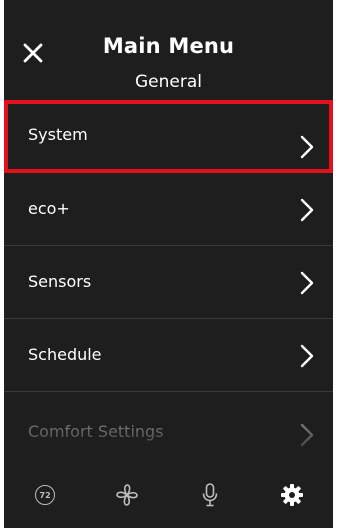 The height and width of the screenshot is (528, 340). Describe the element at coordinates (168, 209) in the screenshot. I see `menu-item-eco-plus: eco+` at that location.